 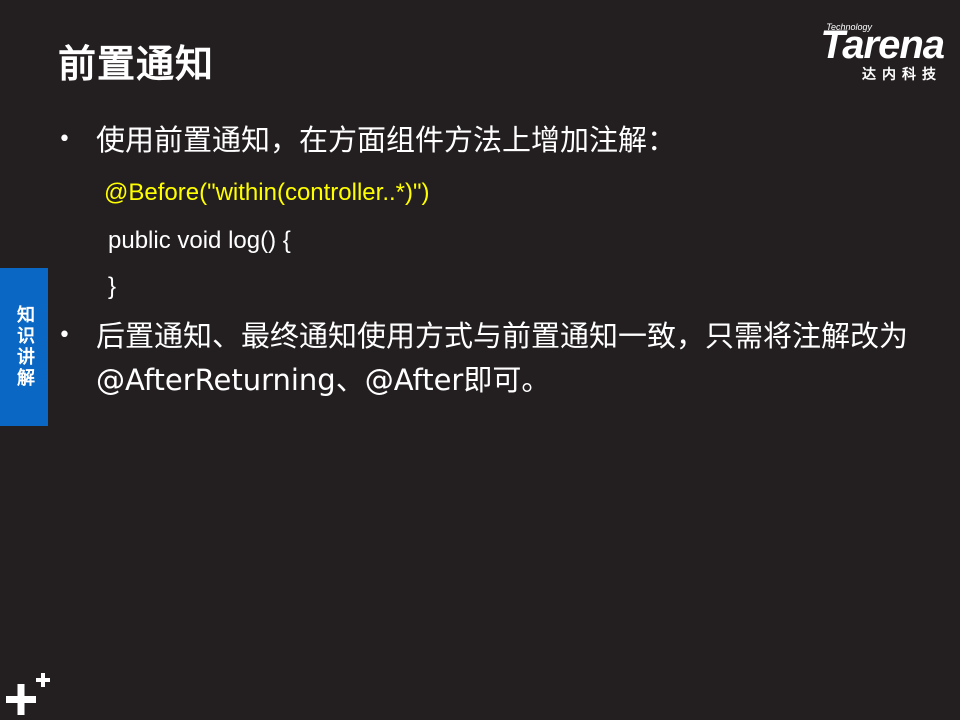 I want to click on logo-chinese: 达内科技, so click(x=902, y=75).